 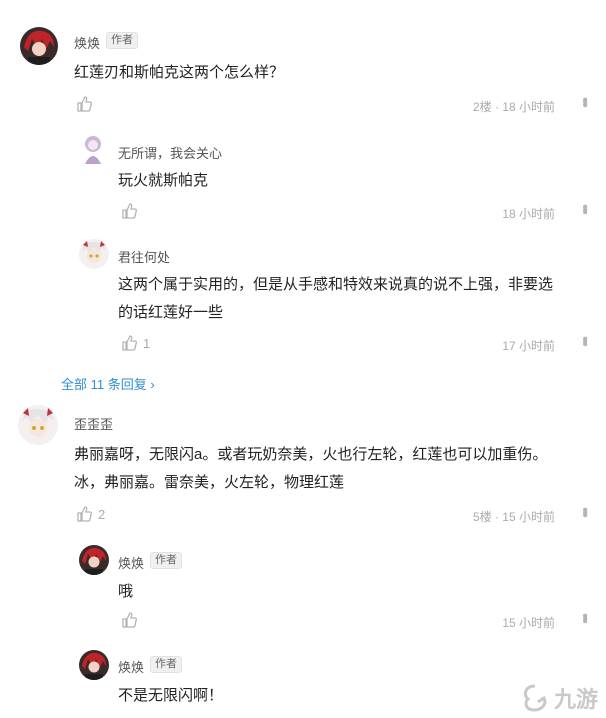 I want to click on author-name: 歪歪歪, so click(x=93, y=423).